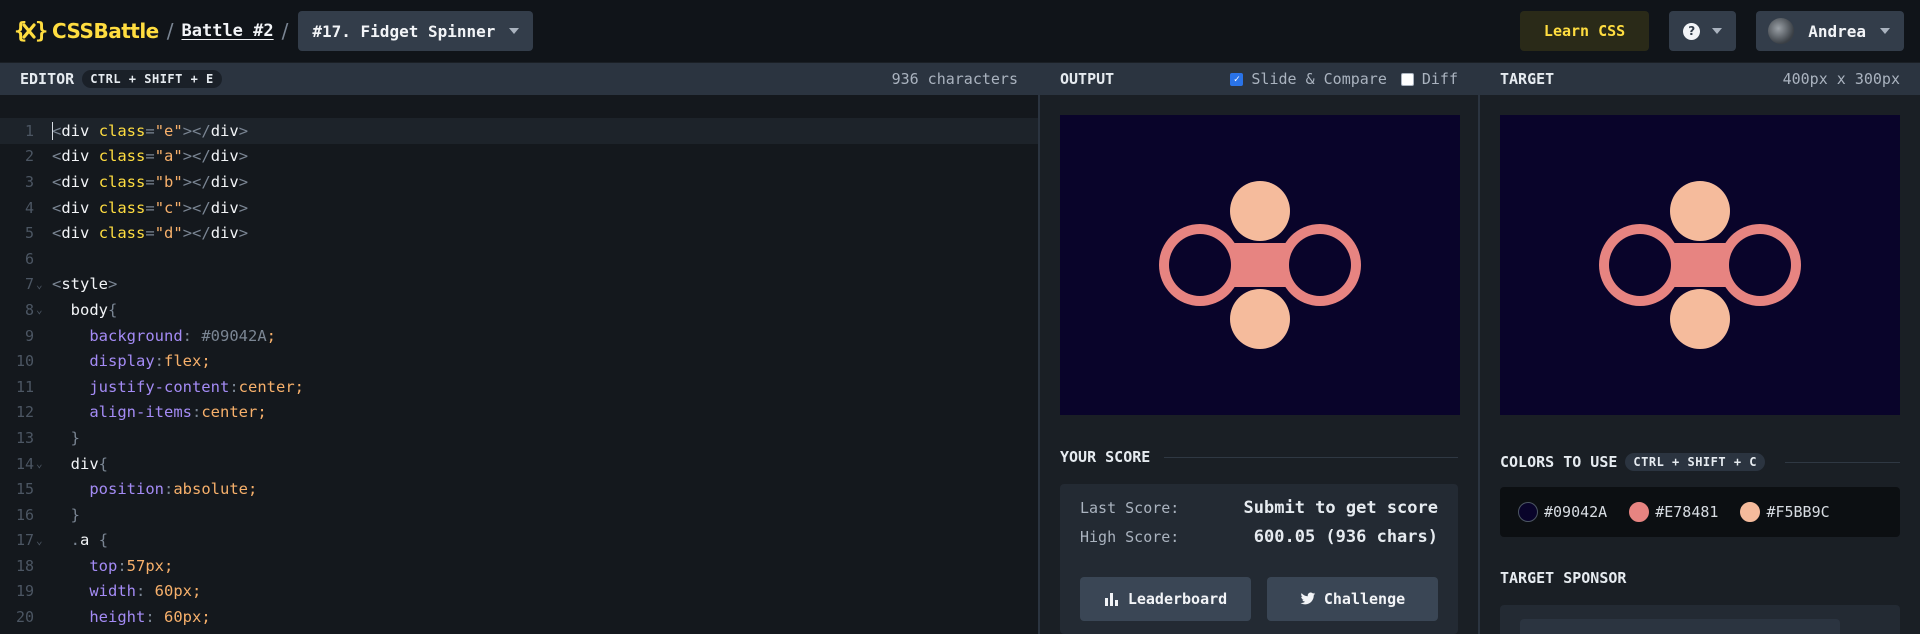 The width and height of the screenshot is (1920, 634). I want to click on line-number: 1, so click(29, 130).